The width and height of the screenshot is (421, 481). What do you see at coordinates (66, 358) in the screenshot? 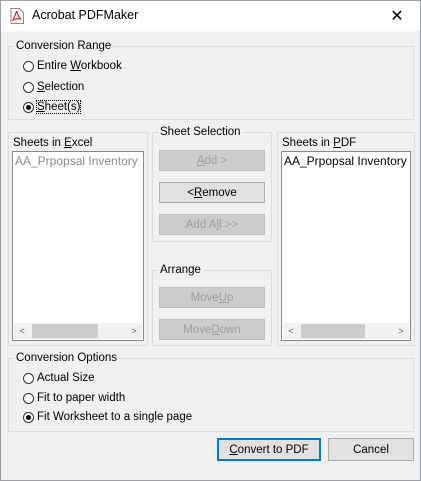
I see `conversion-options-label: Conversion Options` at bounding box center [66, 358].